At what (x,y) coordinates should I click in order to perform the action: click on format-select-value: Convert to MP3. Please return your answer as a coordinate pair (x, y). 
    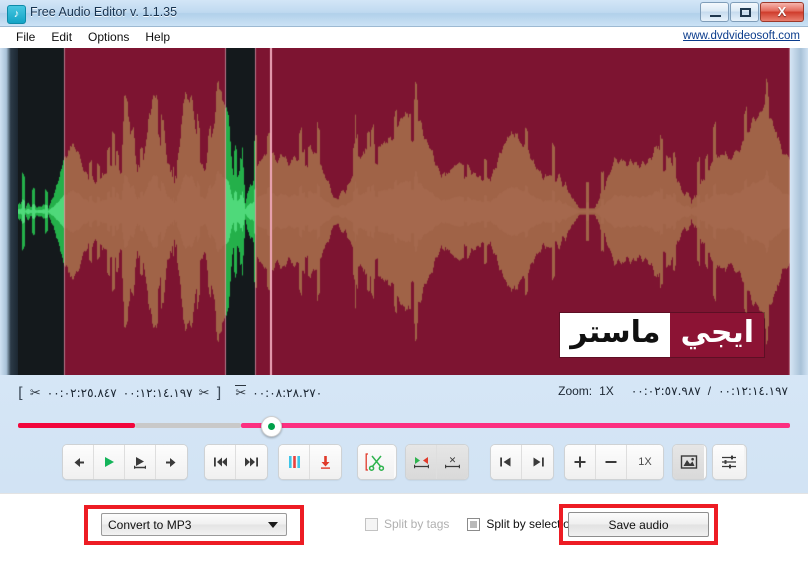
    Looking at the image, I should click on (150, 524).